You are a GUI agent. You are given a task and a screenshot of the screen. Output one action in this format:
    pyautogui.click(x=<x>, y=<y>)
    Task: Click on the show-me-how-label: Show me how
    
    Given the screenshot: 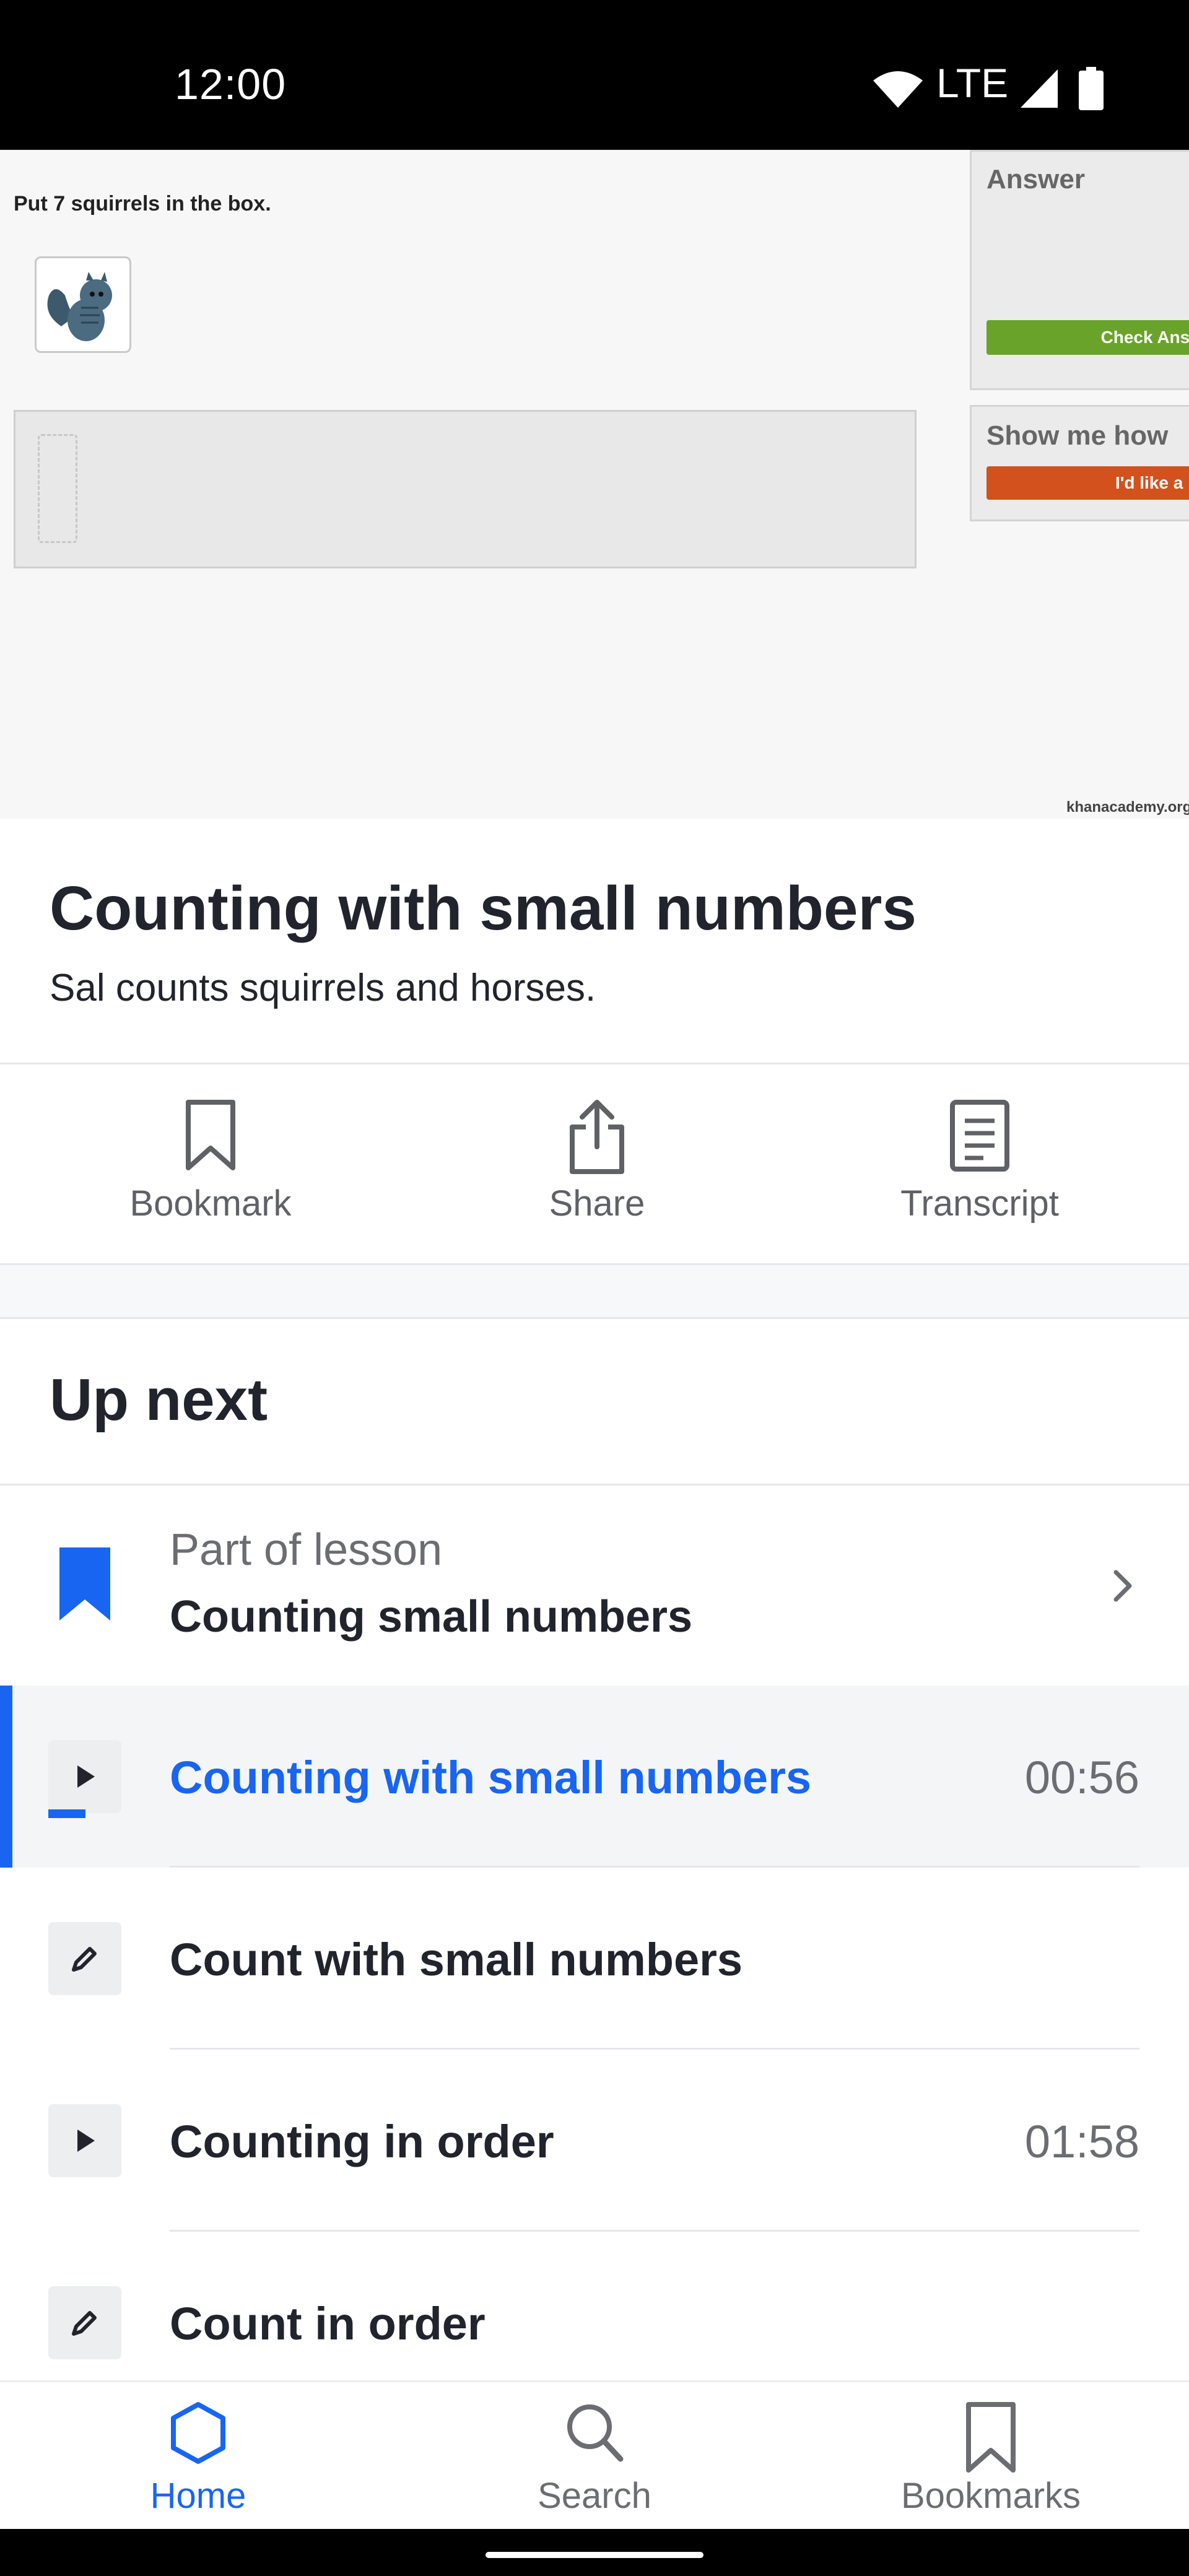 What is the action you would take?
    pyautogui.click(x=1077, y=435)
    